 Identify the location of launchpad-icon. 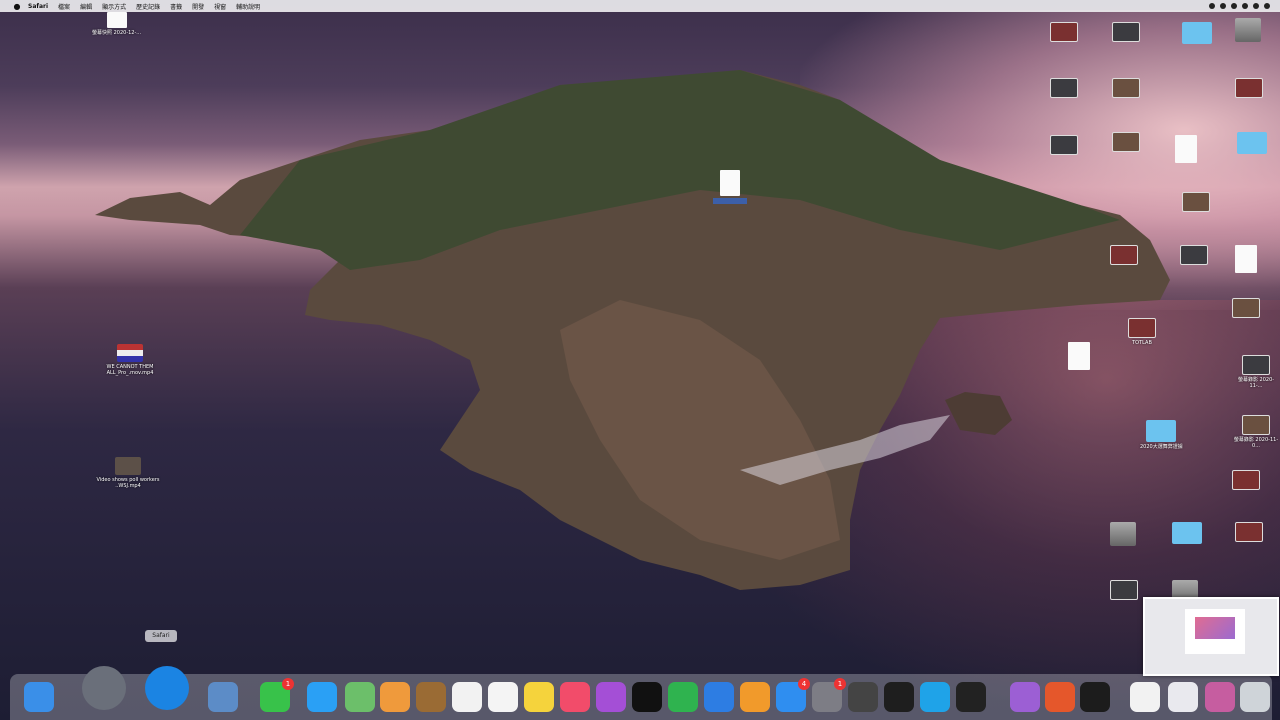
(104, 688).